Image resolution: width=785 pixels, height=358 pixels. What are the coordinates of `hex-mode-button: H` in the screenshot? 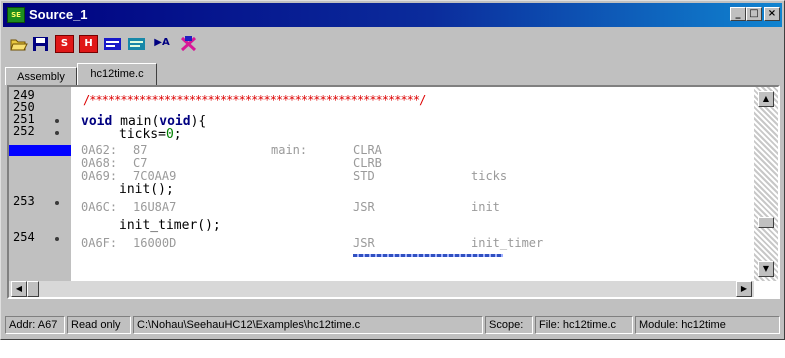 It's located at (88, 44).